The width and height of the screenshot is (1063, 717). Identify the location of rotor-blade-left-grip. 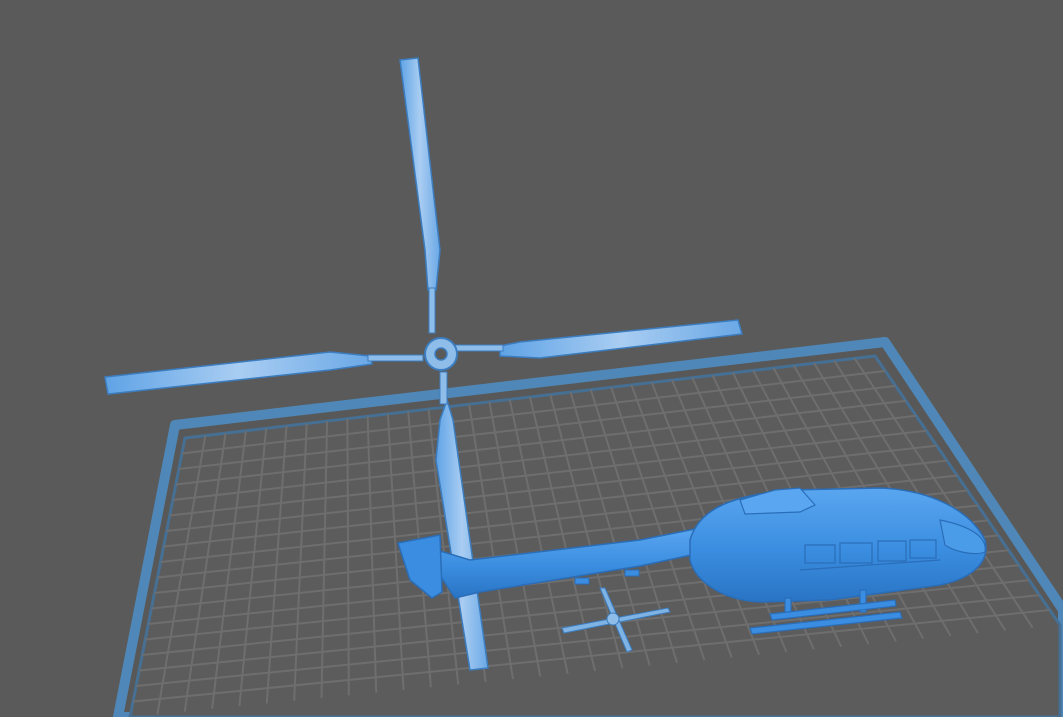
(395, 358).